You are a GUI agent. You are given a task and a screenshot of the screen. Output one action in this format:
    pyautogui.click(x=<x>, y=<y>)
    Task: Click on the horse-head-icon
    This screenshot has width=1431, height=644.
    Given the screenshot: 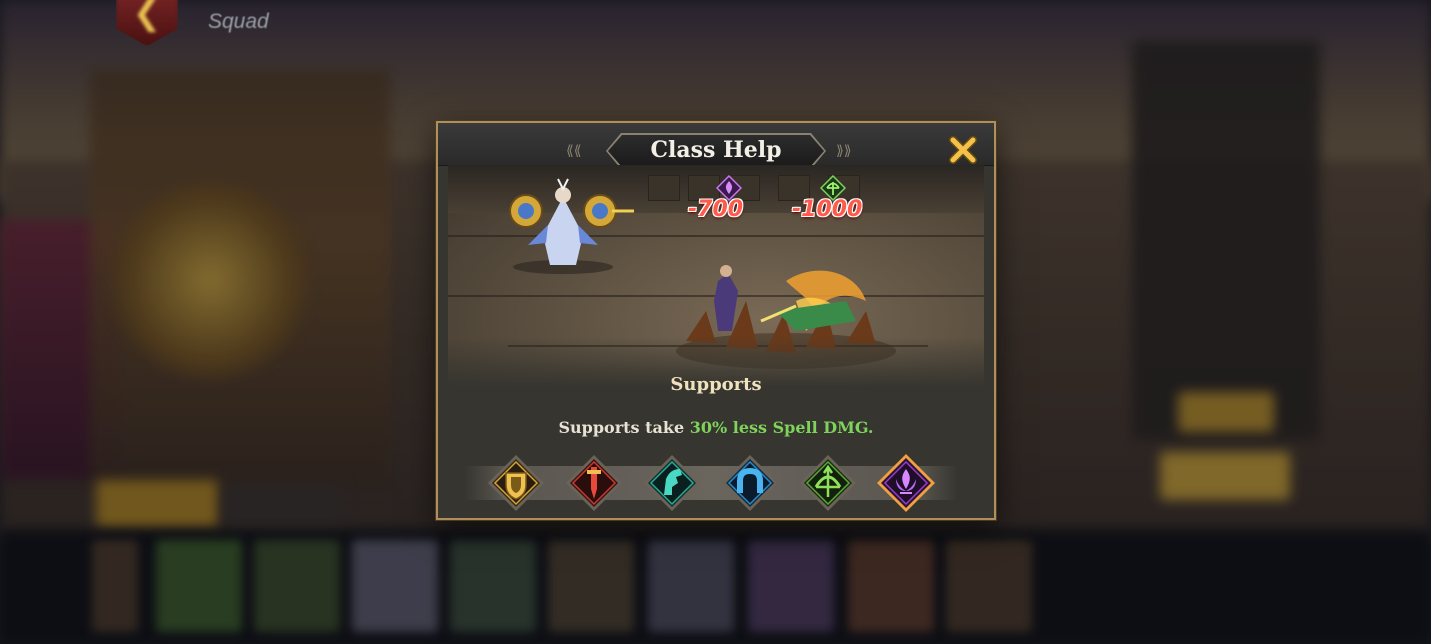 What is the action you would take?
    pyautogui.click(x=672, y=483)
    